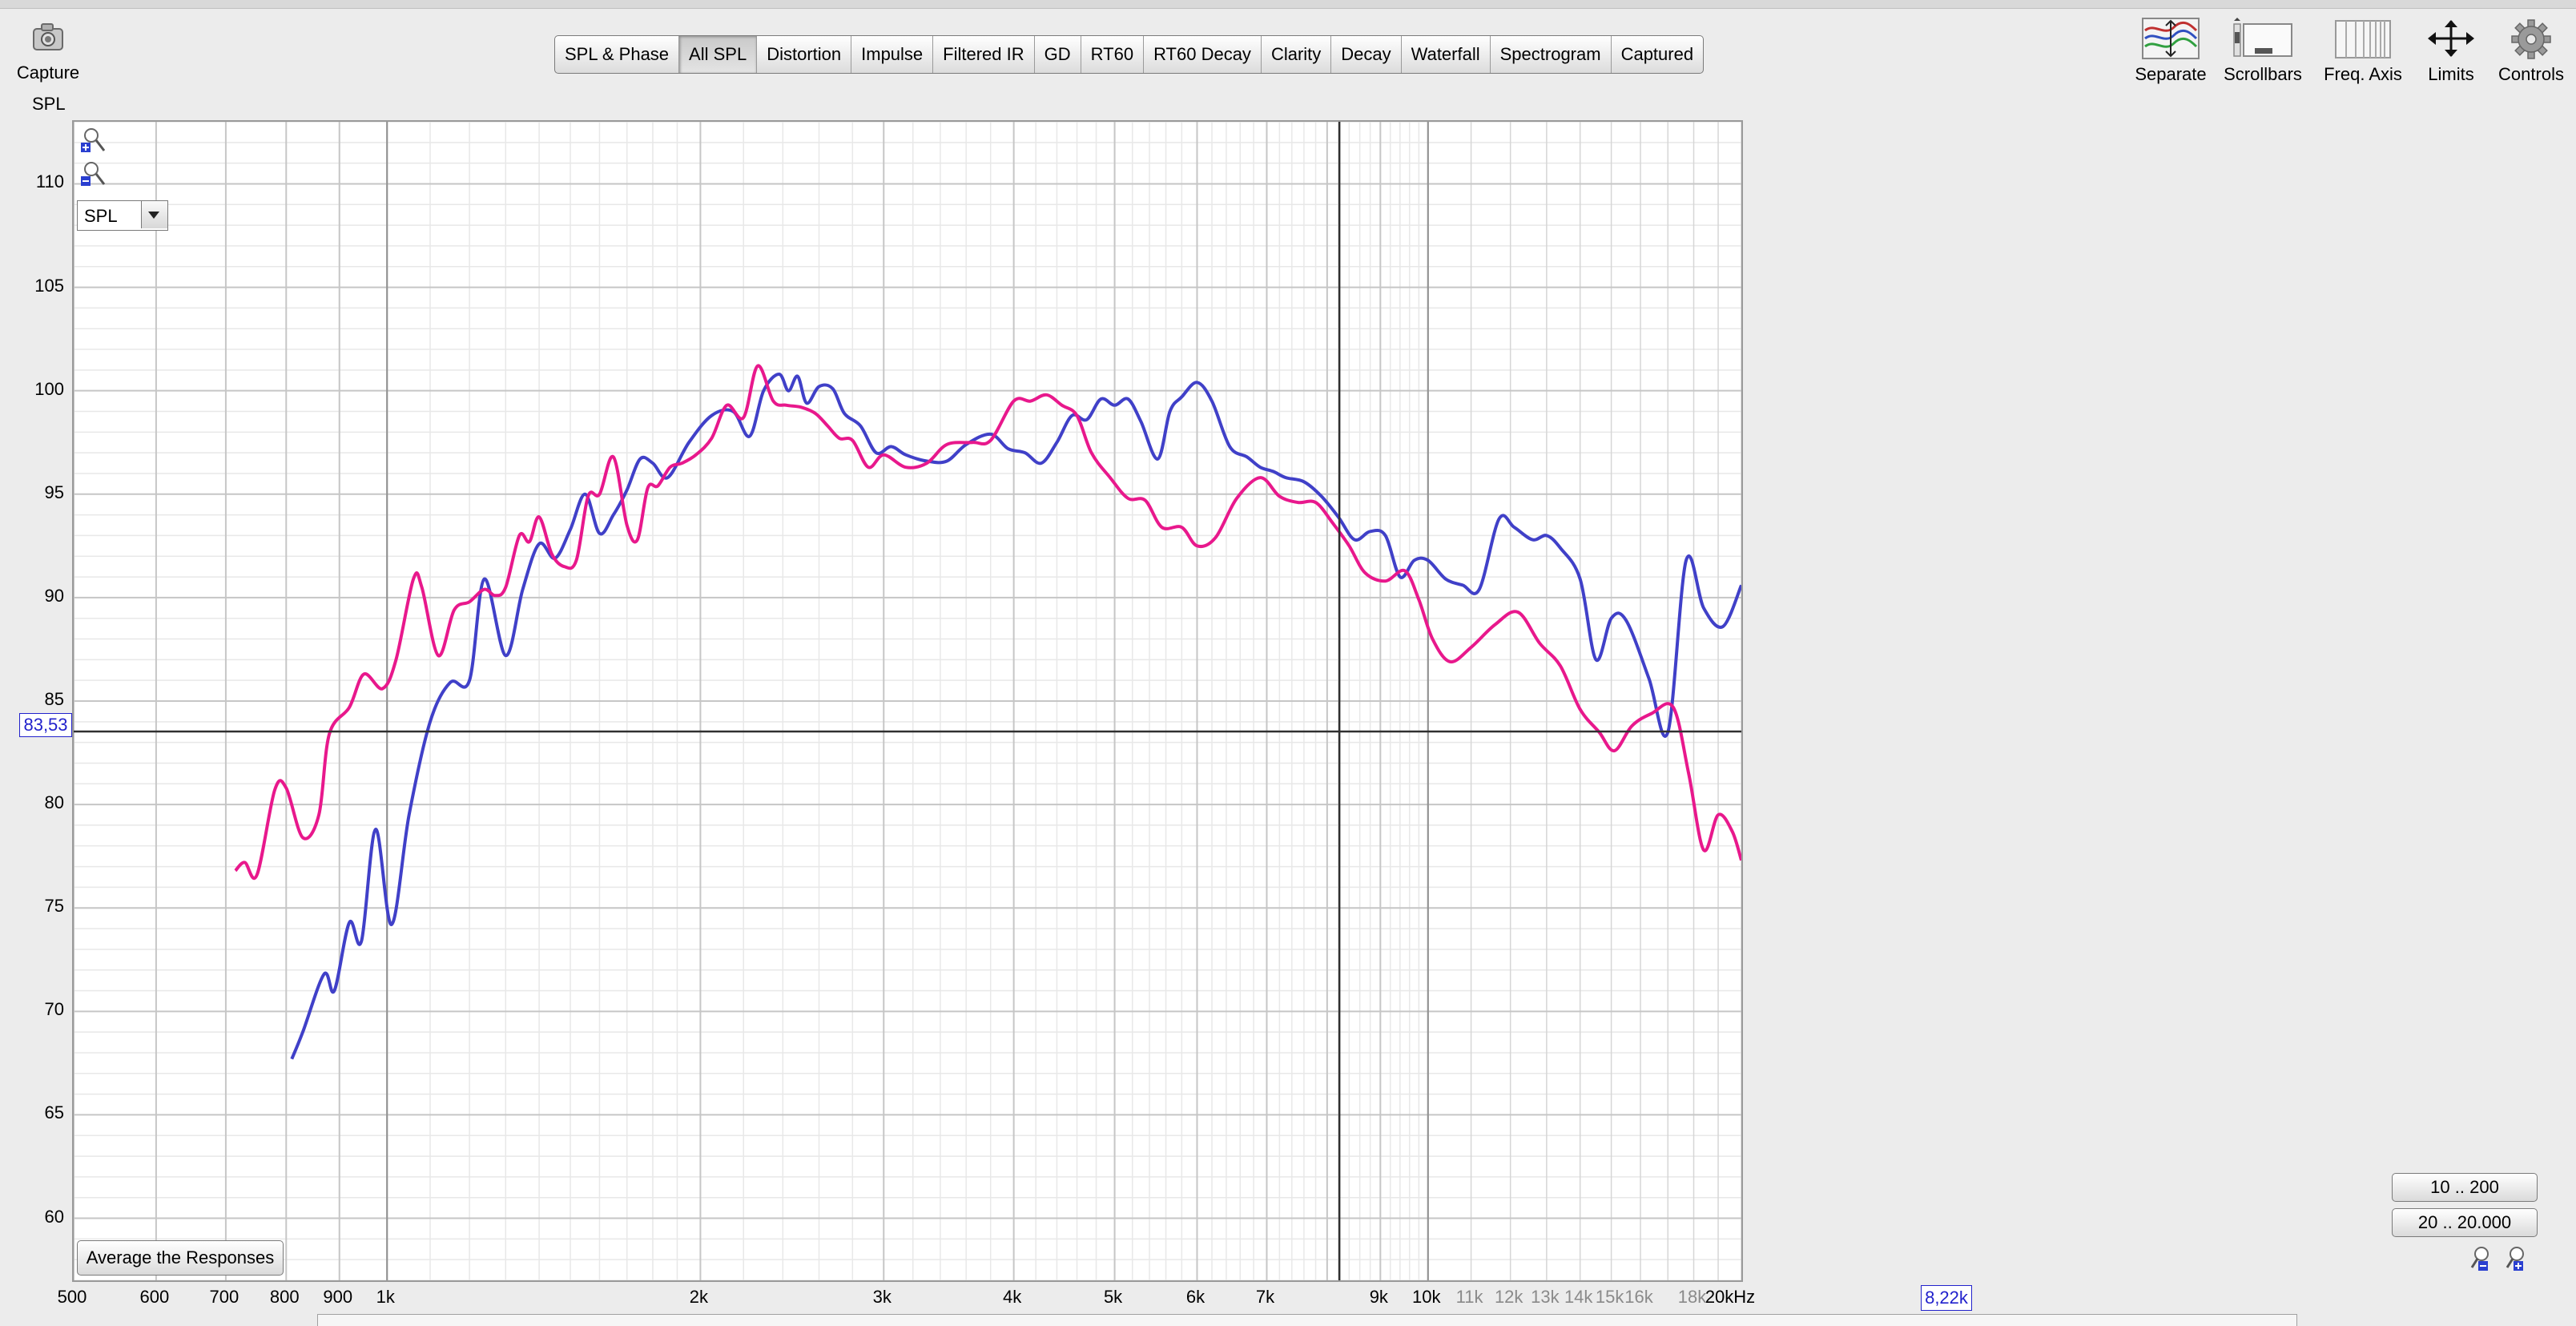 This screenshot has width=2576, height=1326. What do you see at coordinates (1426, 1297) in the screenshot?
I see `x-tick-label: 10k` at bounding box center [1426, 1297].